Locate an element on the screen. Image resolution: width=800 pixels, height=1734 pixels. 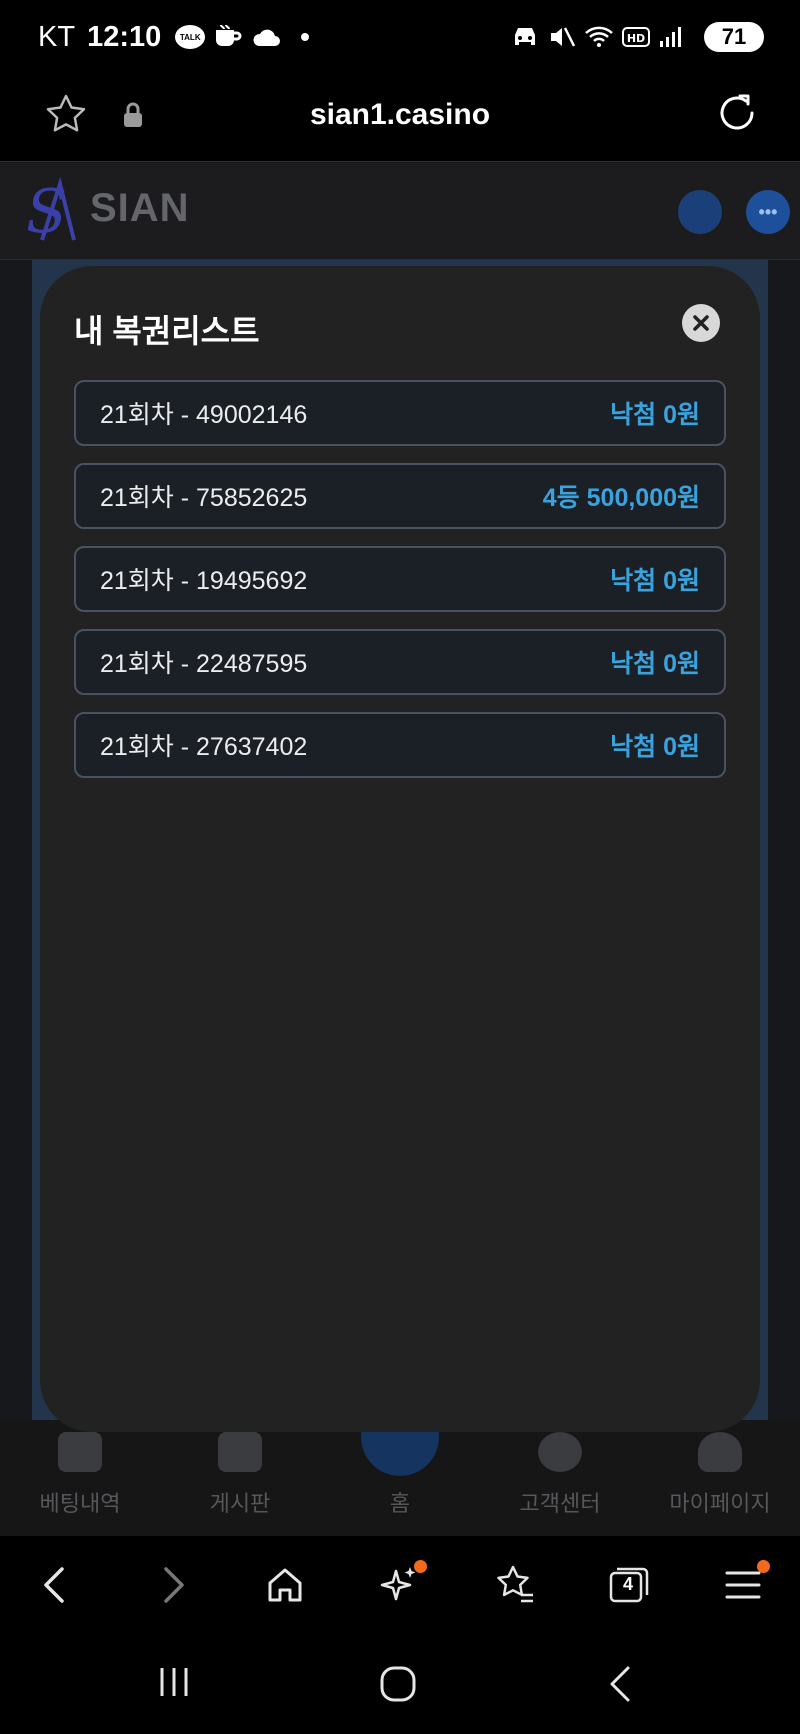
sian-logo-icon: S is located at coordinates (53, 212).